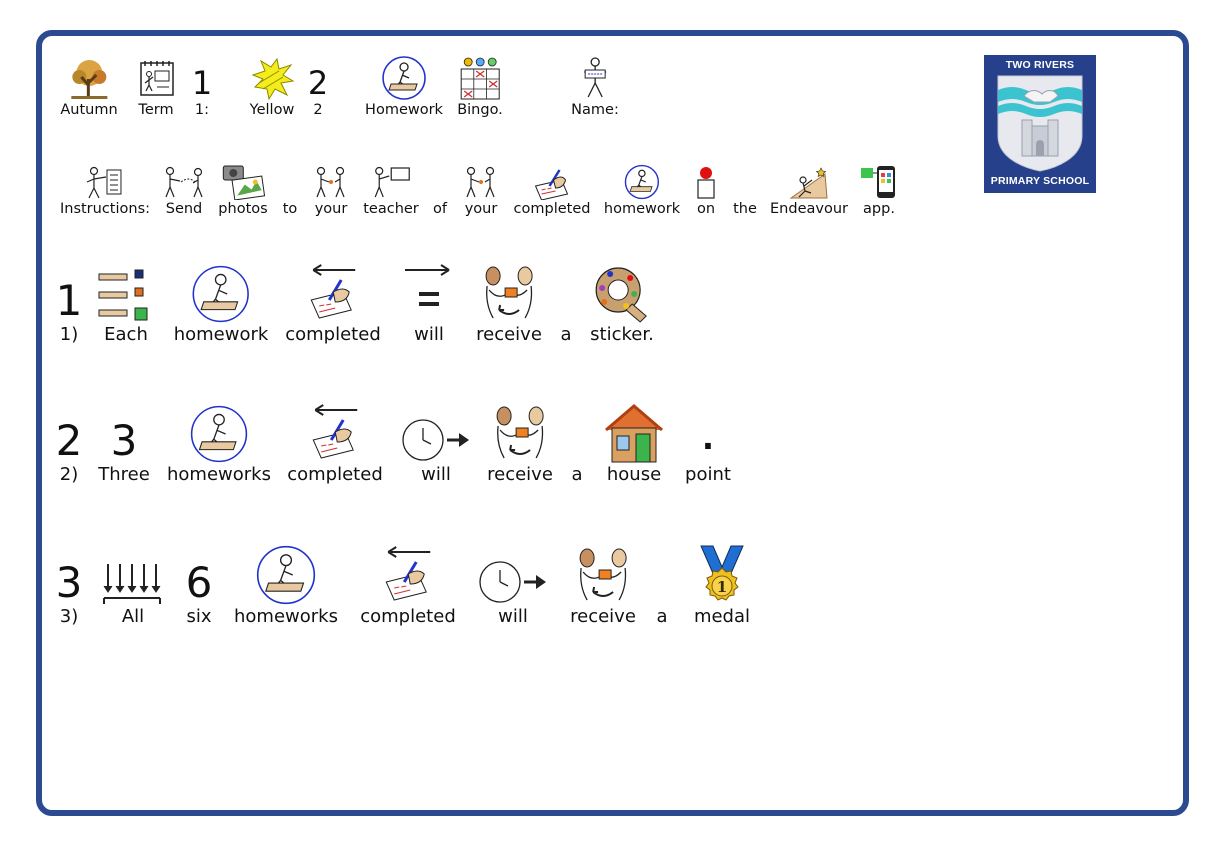 The height and width of the screenshot is (856, 1217). Describe the element at coordinates (89, 78) in the screenshot. I see `autumn-tree-icon` at that location.